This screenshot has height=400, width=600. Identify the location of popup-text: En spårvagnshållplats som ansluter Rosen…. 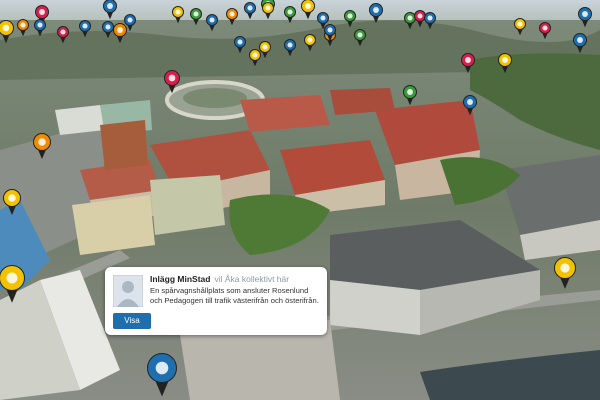
(234, 295).